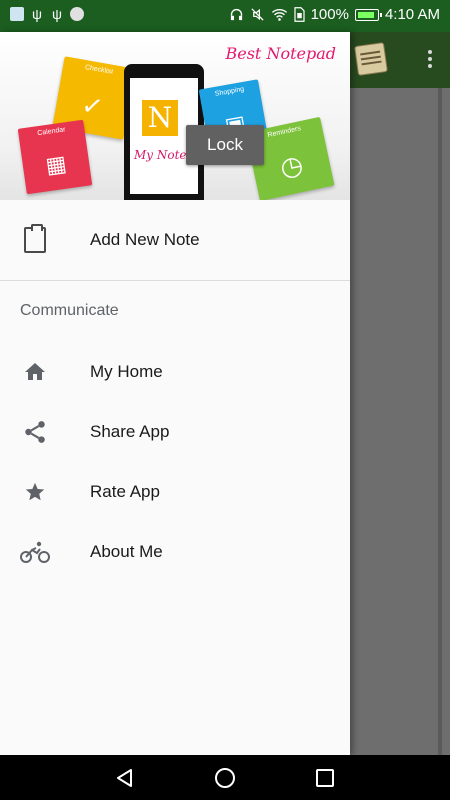  What do you see at coordinates (299, 14) in the screenshot?
I see `sim-icon` at bounding box center [299, 14].